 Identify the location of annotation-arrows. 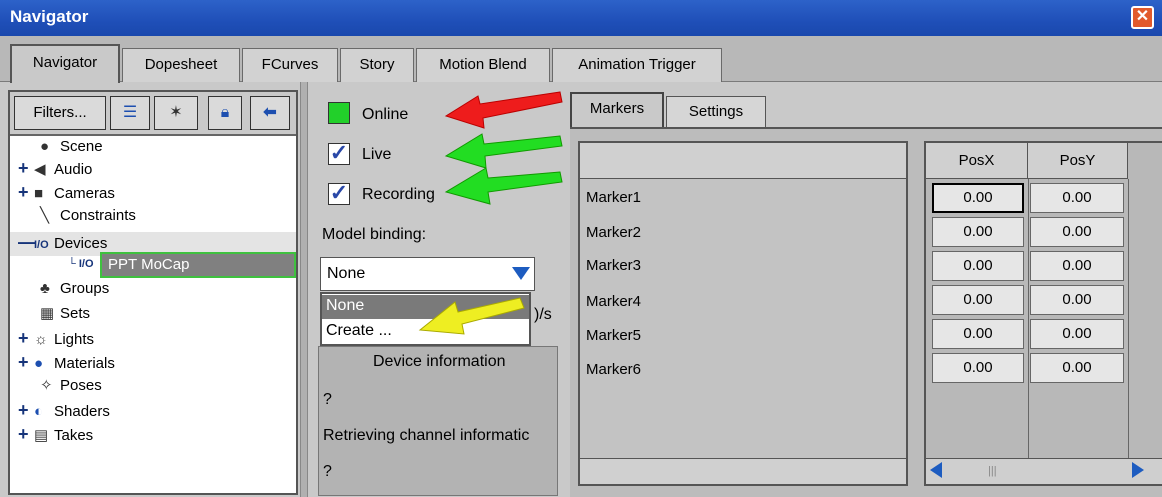
(490, 213).